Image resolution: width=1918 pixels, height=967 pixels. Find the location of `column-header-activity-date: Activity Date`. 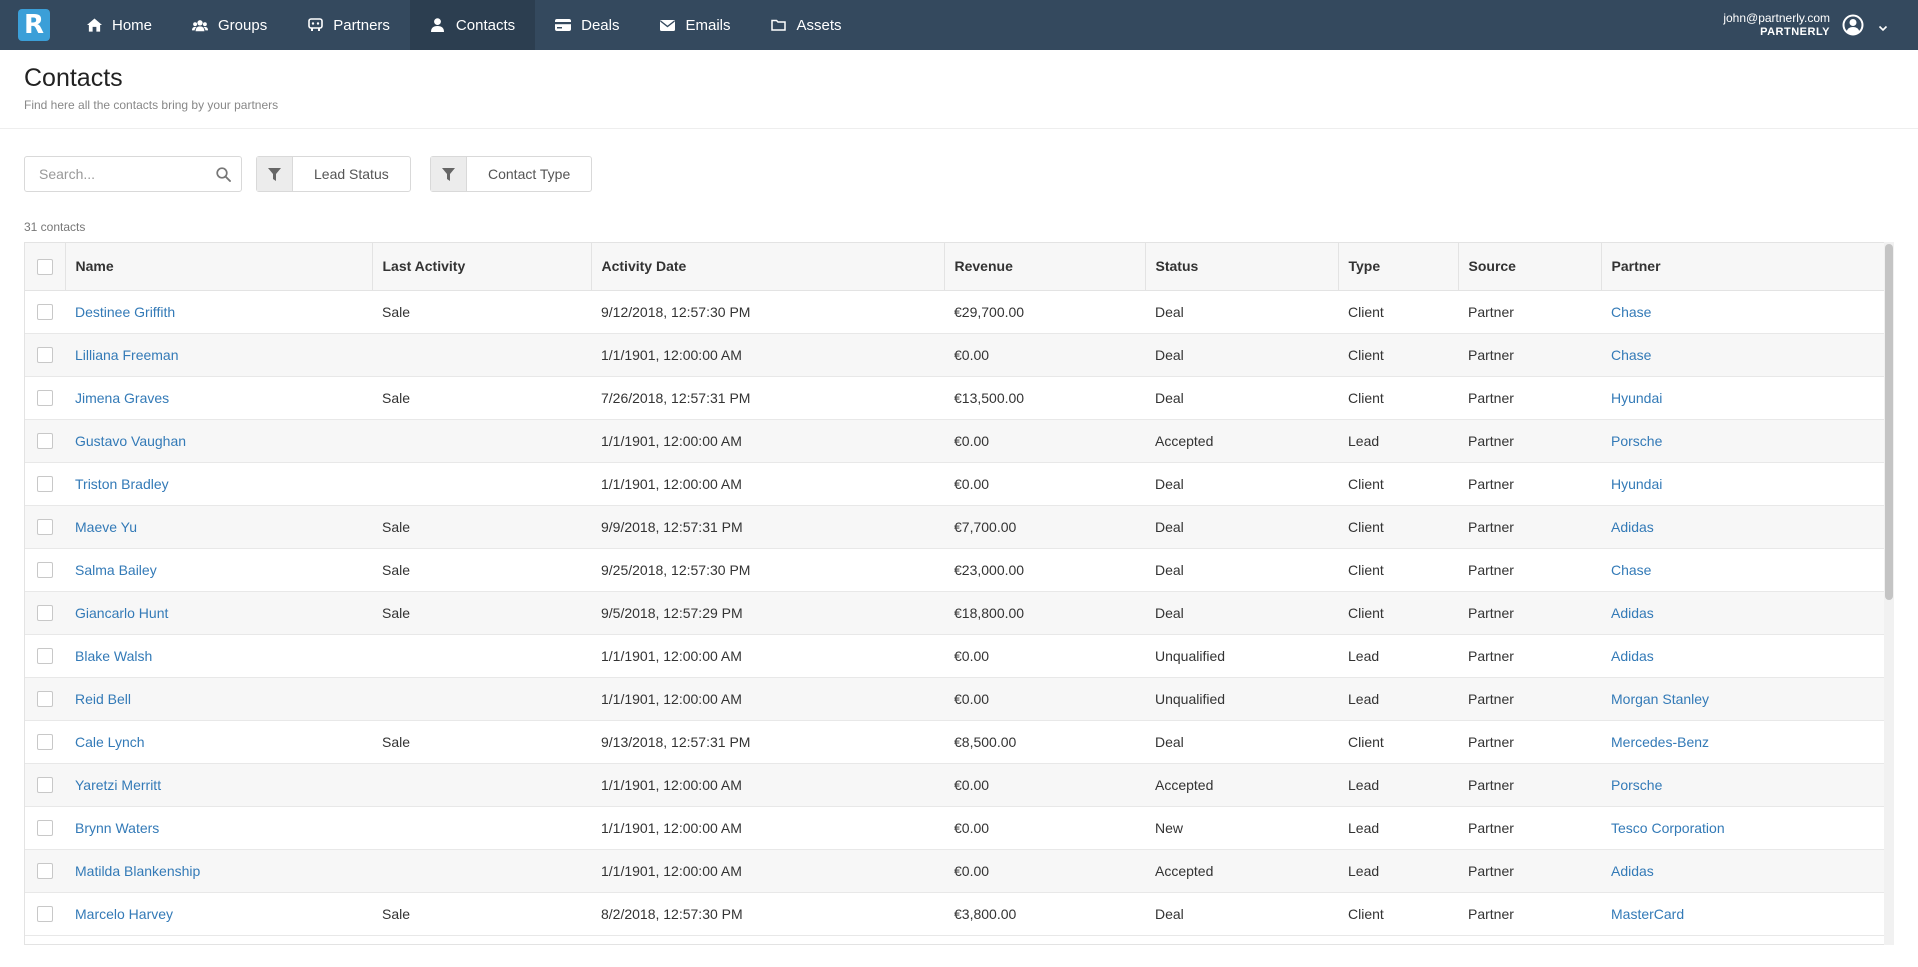

column-header-activity-date: Activity Date is located at coordinates (768, 267).